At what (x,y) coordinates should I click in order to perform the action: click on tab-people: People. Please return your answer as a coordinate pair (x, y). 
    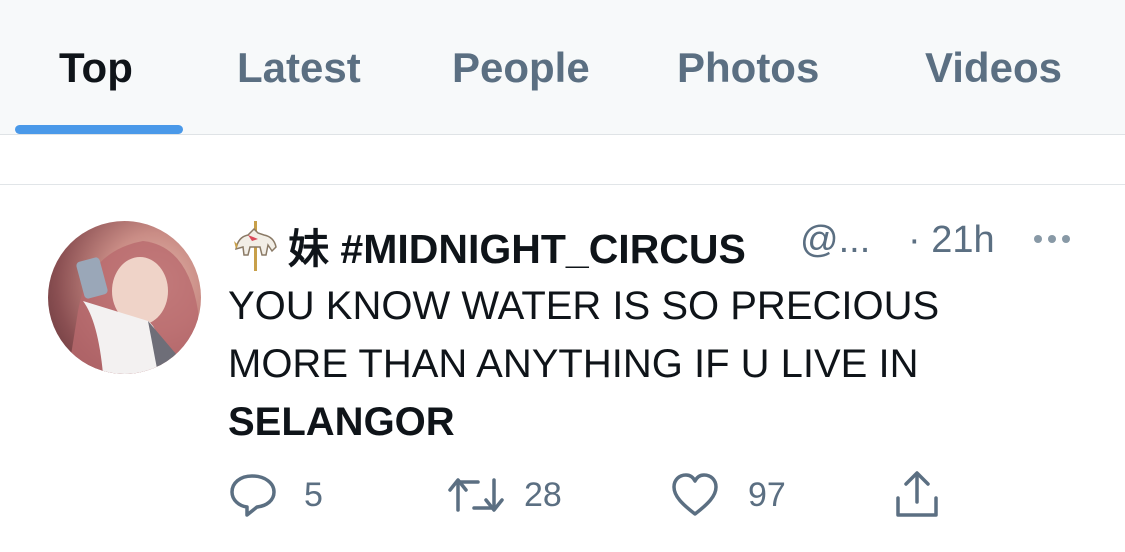
    Looking at the image, I should click on (521, 69).